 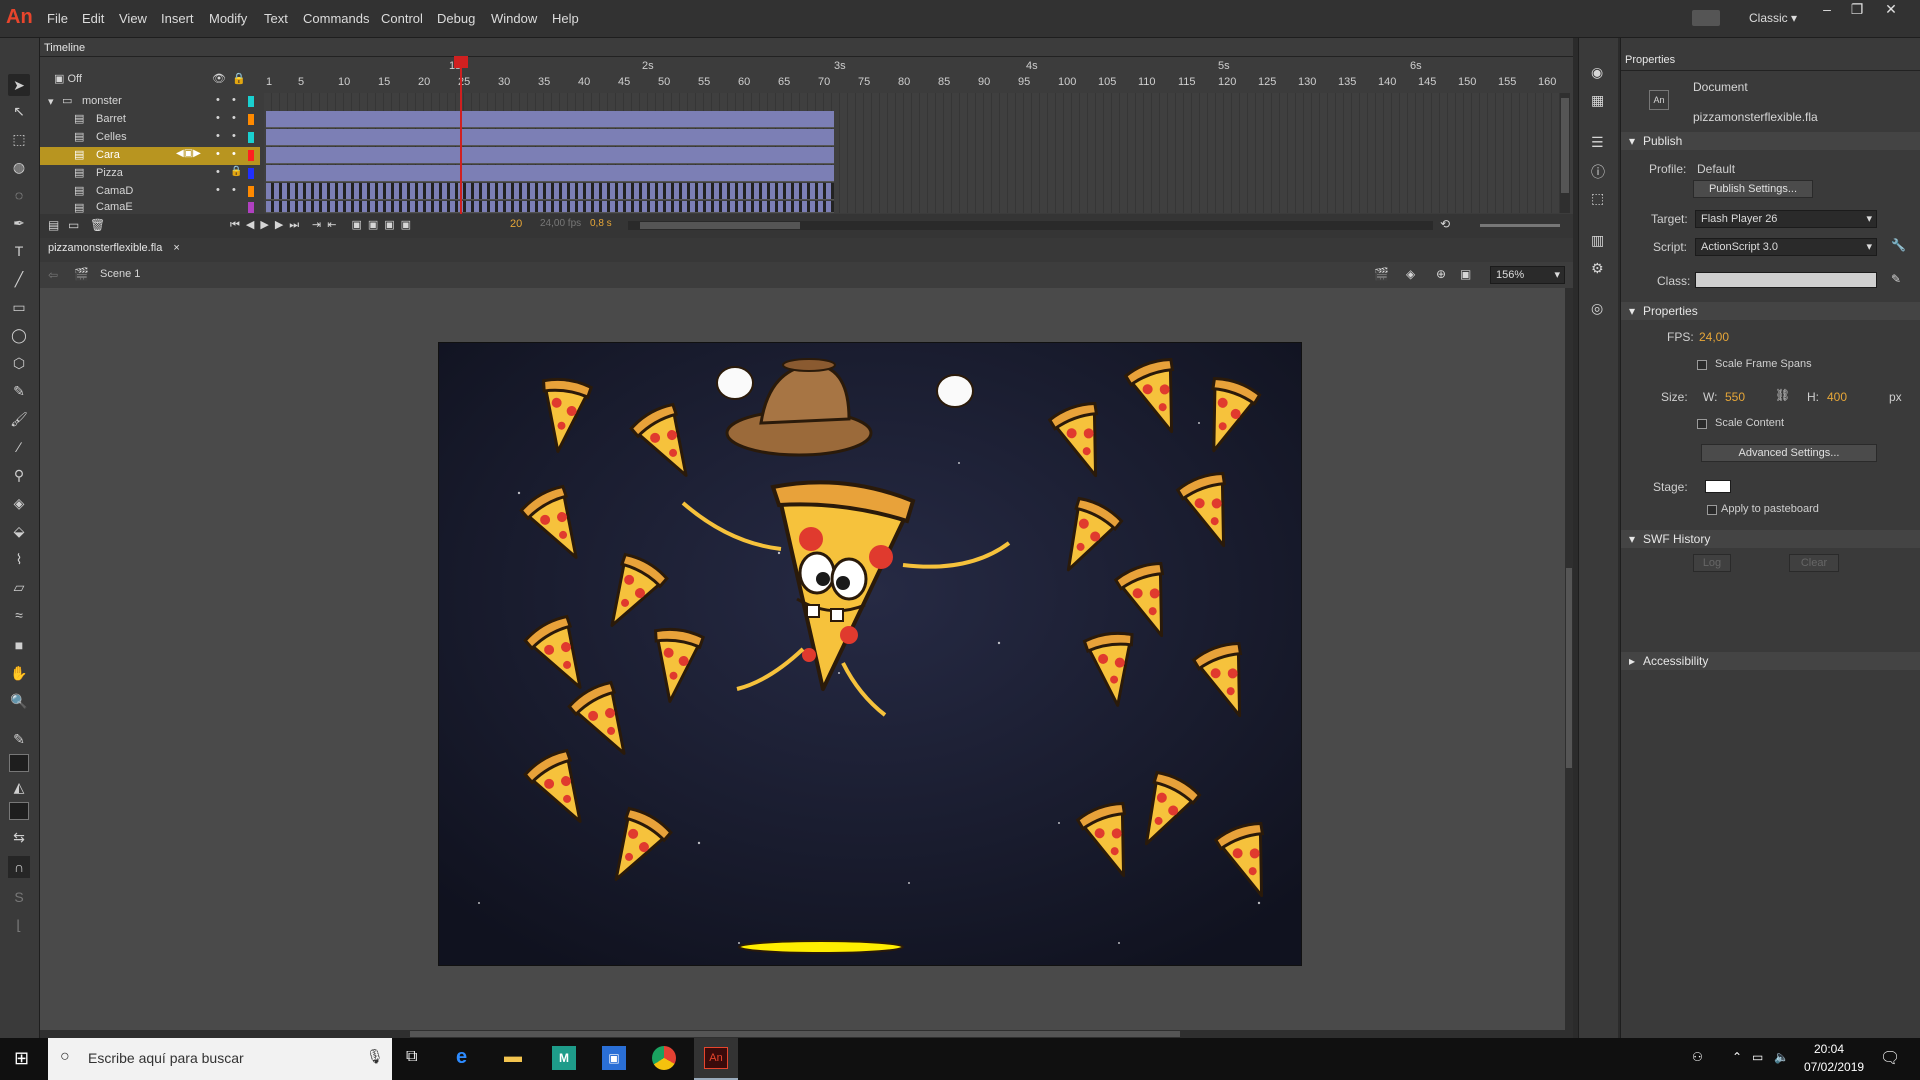 What do you see at coordinates (73, 225) in the screenshot?
I see `new-folder-icon: ▭` at bounding box center [73, 225].